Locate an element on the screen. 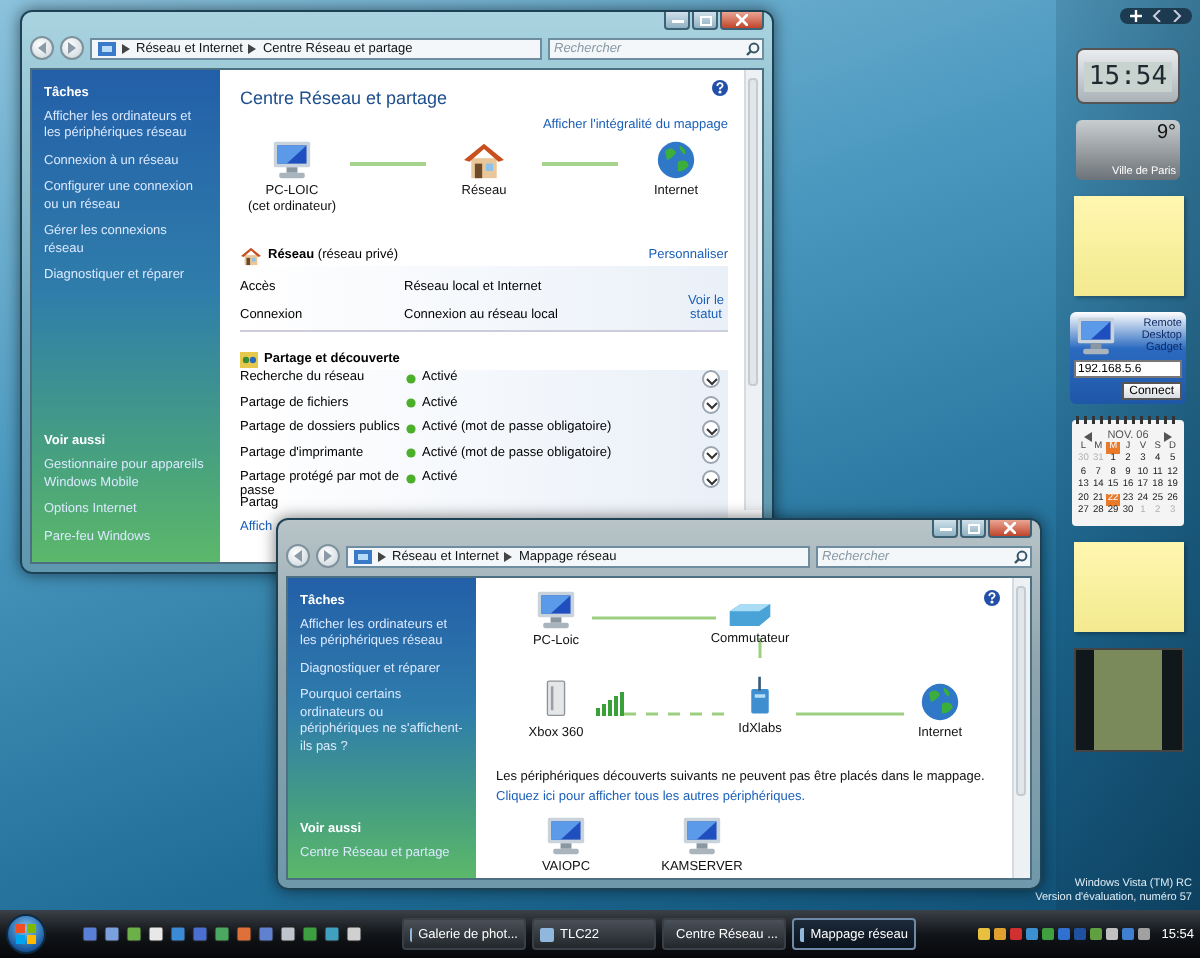 The width and height of the screenshot is (1200, 958). windows-logo-icon is located at coordinates (26, 934).